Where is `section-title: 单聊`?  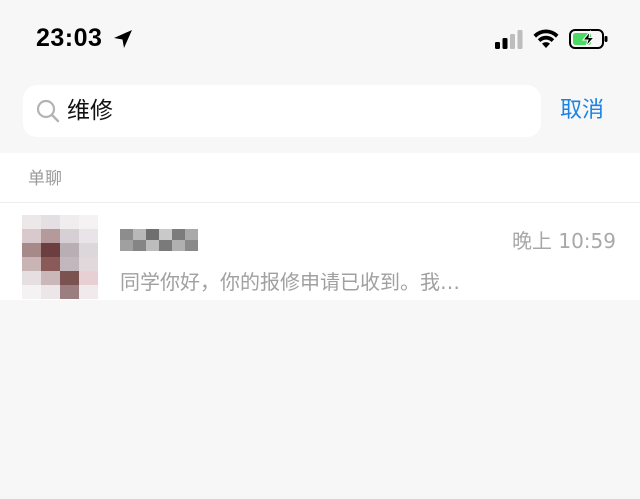 section-title: 单聊 is located at coordinates (45, 179).